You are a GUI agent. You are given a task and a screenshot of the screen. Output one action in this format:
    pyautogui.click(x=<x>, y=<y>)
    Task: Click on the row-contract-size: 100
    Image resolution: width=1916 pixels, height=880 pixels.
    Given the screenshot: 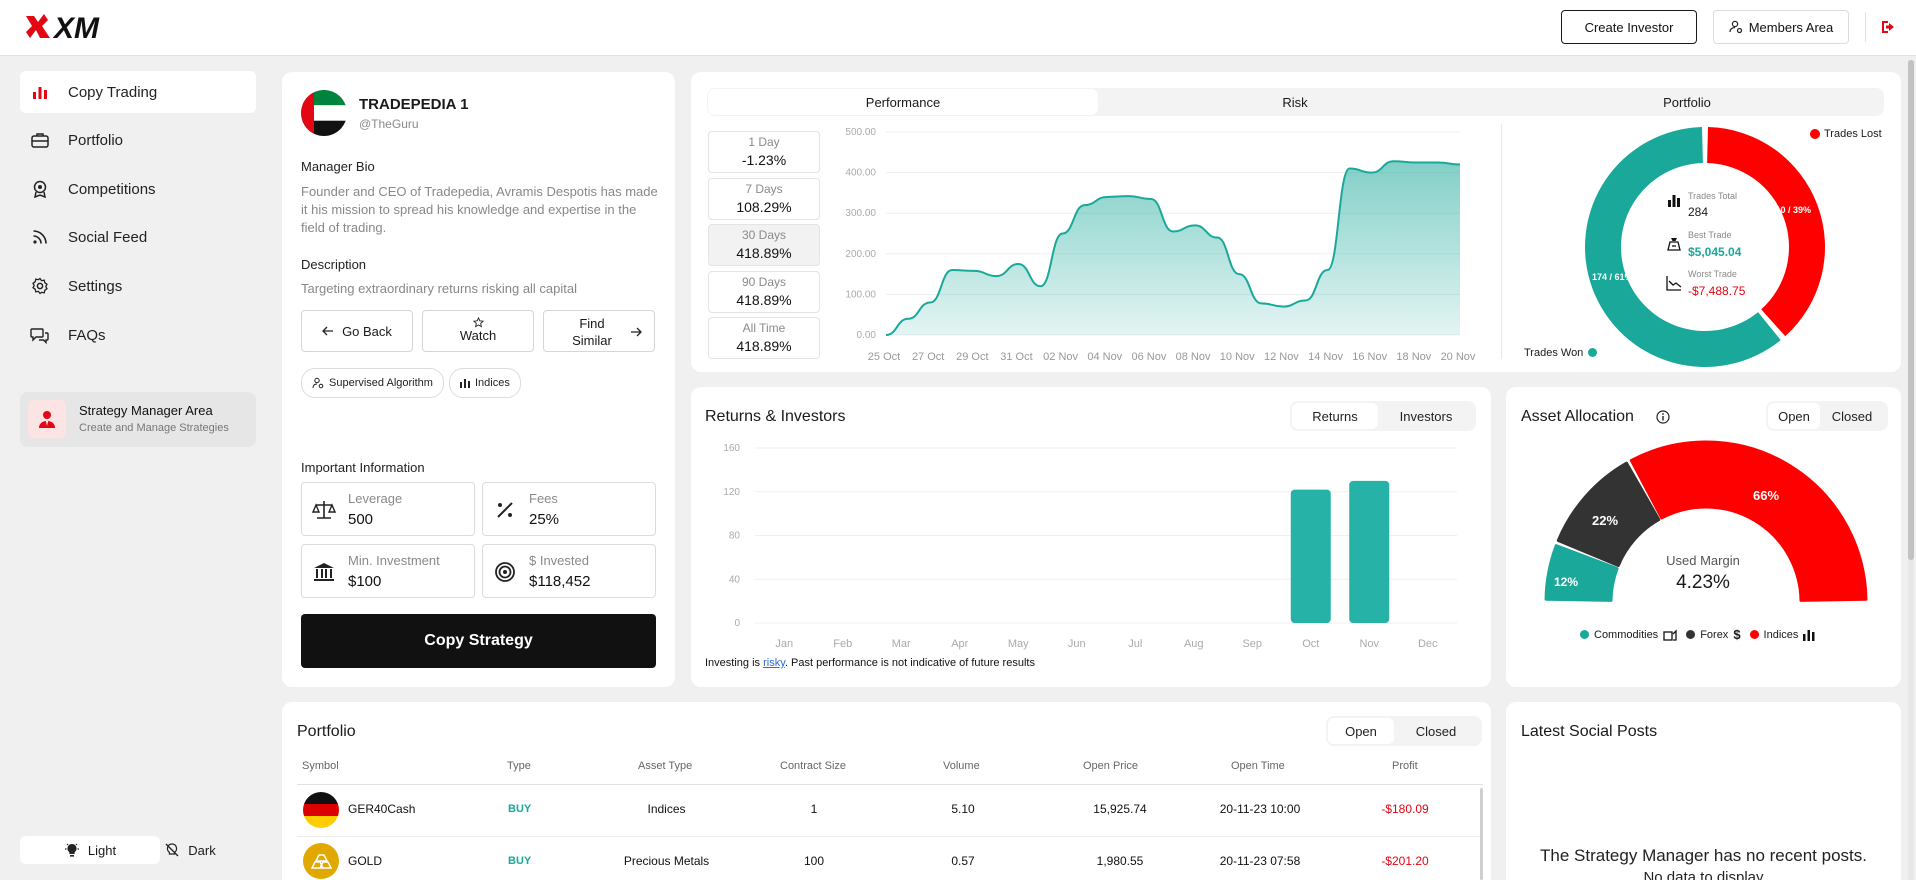 What is the action you would take?
    pyautogui.click(x=814, y=861)
    